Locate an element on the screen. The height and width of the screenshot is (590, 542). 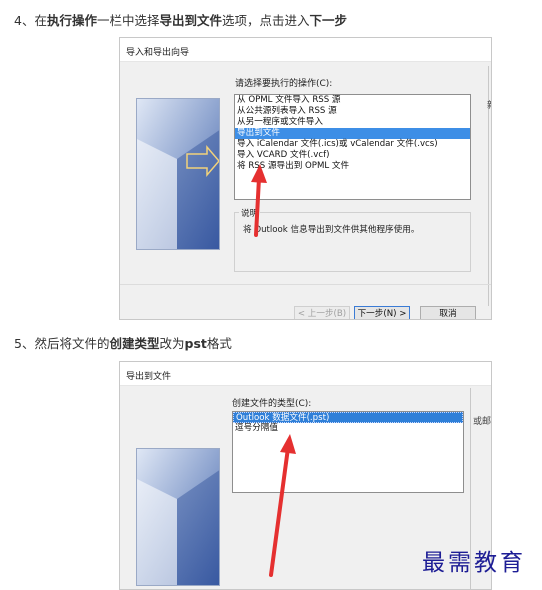
step-5-bold-type: 创建类型 is located at coordinates (134, 343).